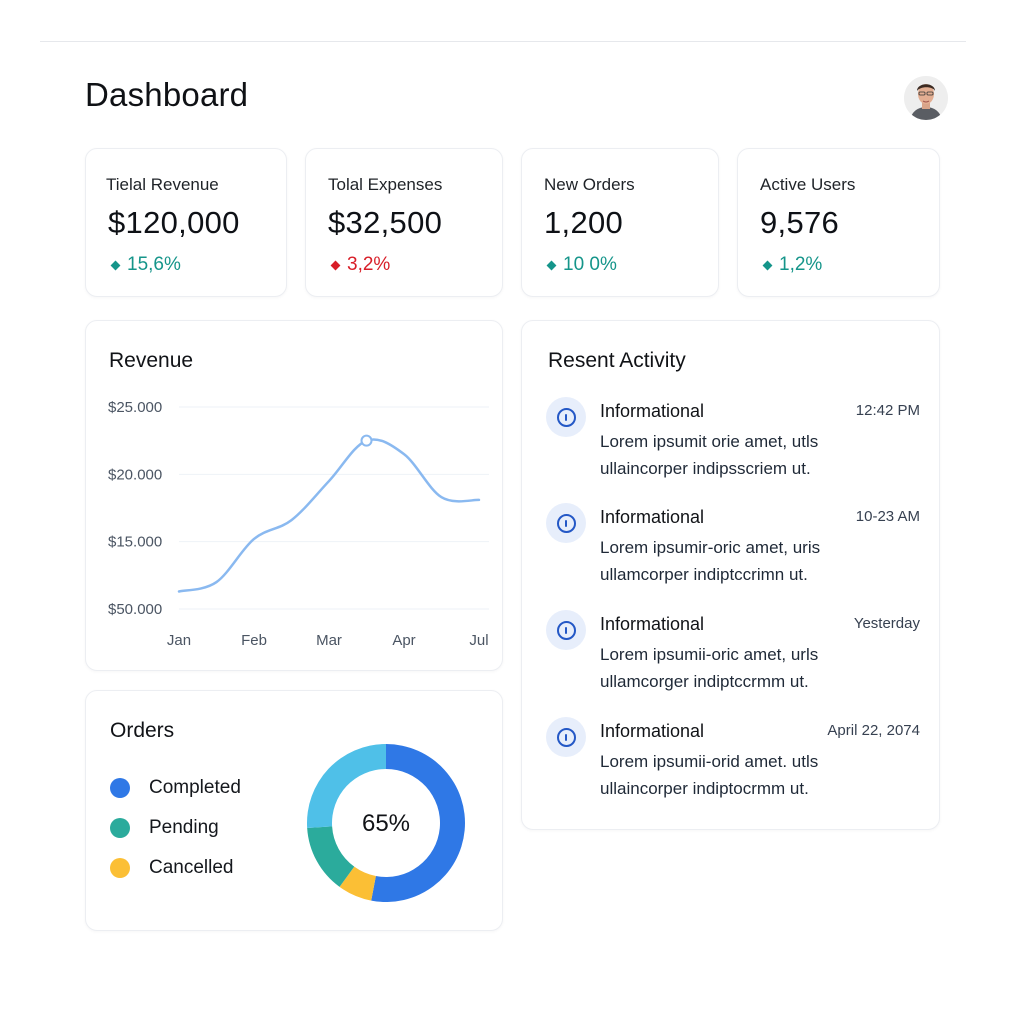 The height and width of the screenshot is (1024, 1024). Describe the element at coordinates (335, 265) in the screenshot. I see `trend-down-icon` at that location.